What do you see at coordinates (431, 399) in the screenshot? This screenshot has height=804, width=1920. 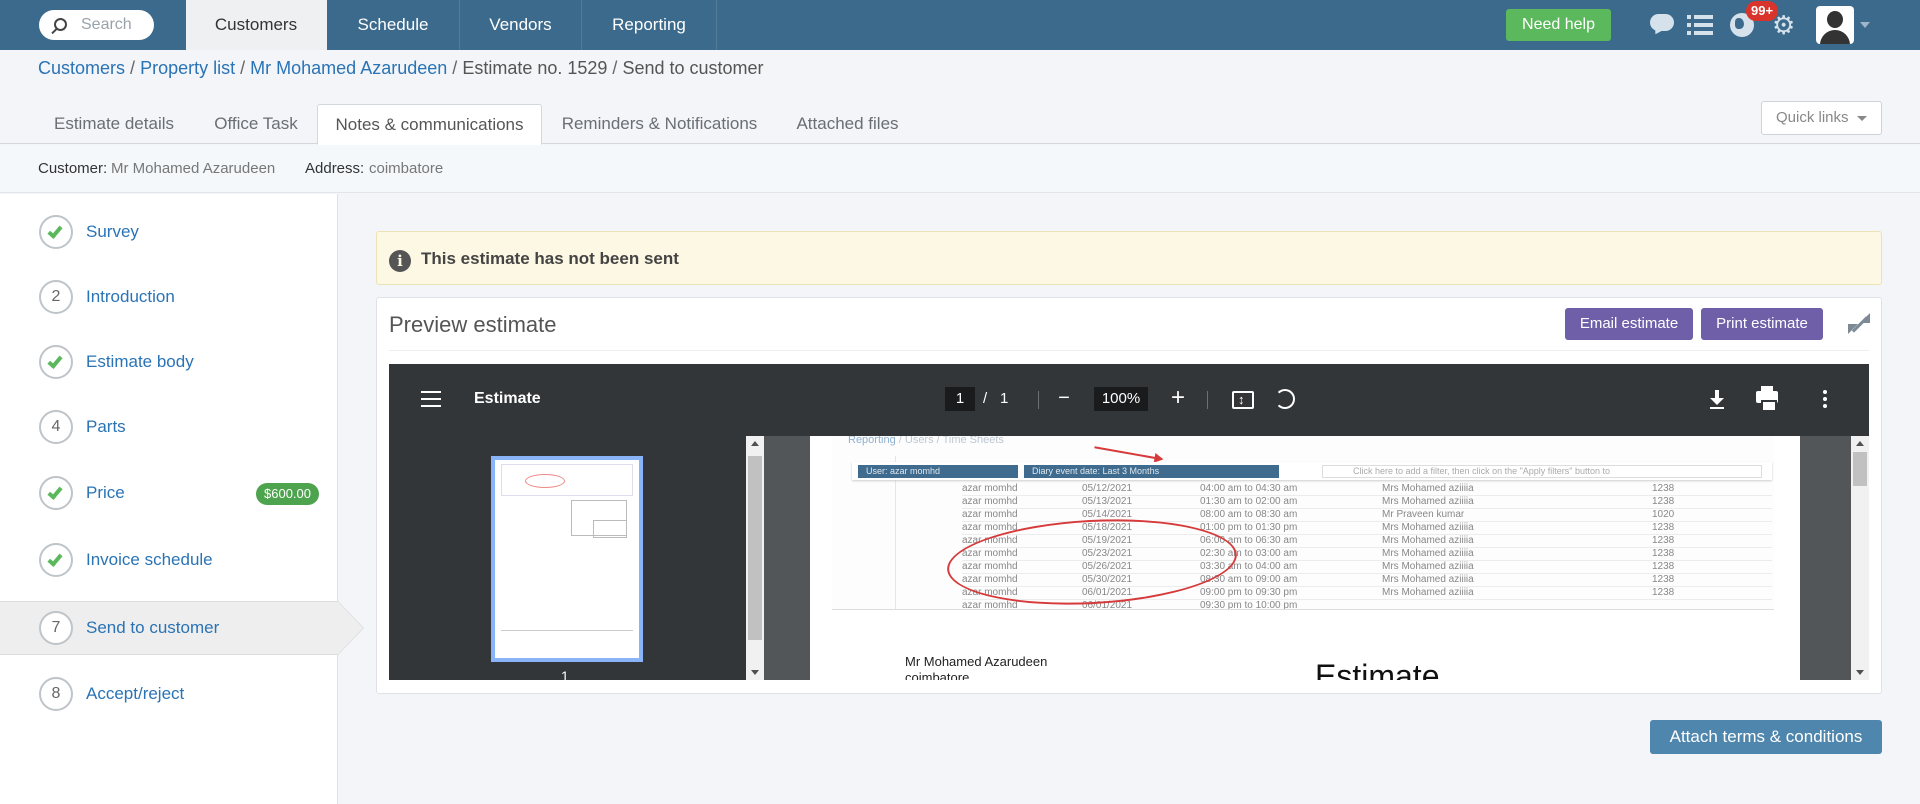 I see `menu-icon` at bounding box center [431, 399].